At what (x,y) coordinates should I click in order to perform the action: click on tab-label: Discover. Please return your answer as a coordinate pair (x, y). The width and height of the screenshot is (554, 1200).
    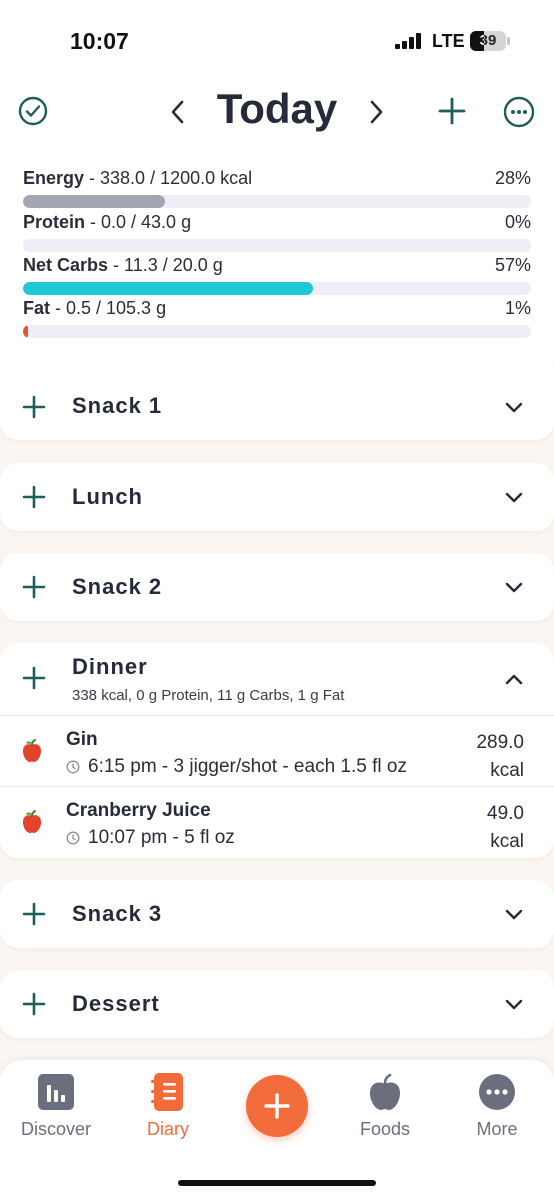
    Looking at the image, I should click on (55, 1129).